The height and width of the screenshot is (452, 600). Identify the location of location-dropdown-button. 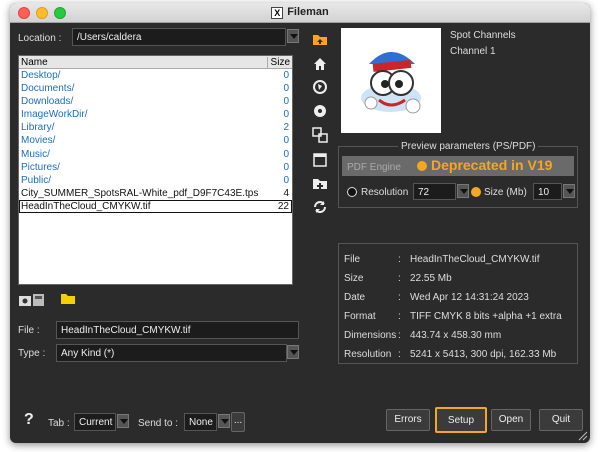
(293, 36).